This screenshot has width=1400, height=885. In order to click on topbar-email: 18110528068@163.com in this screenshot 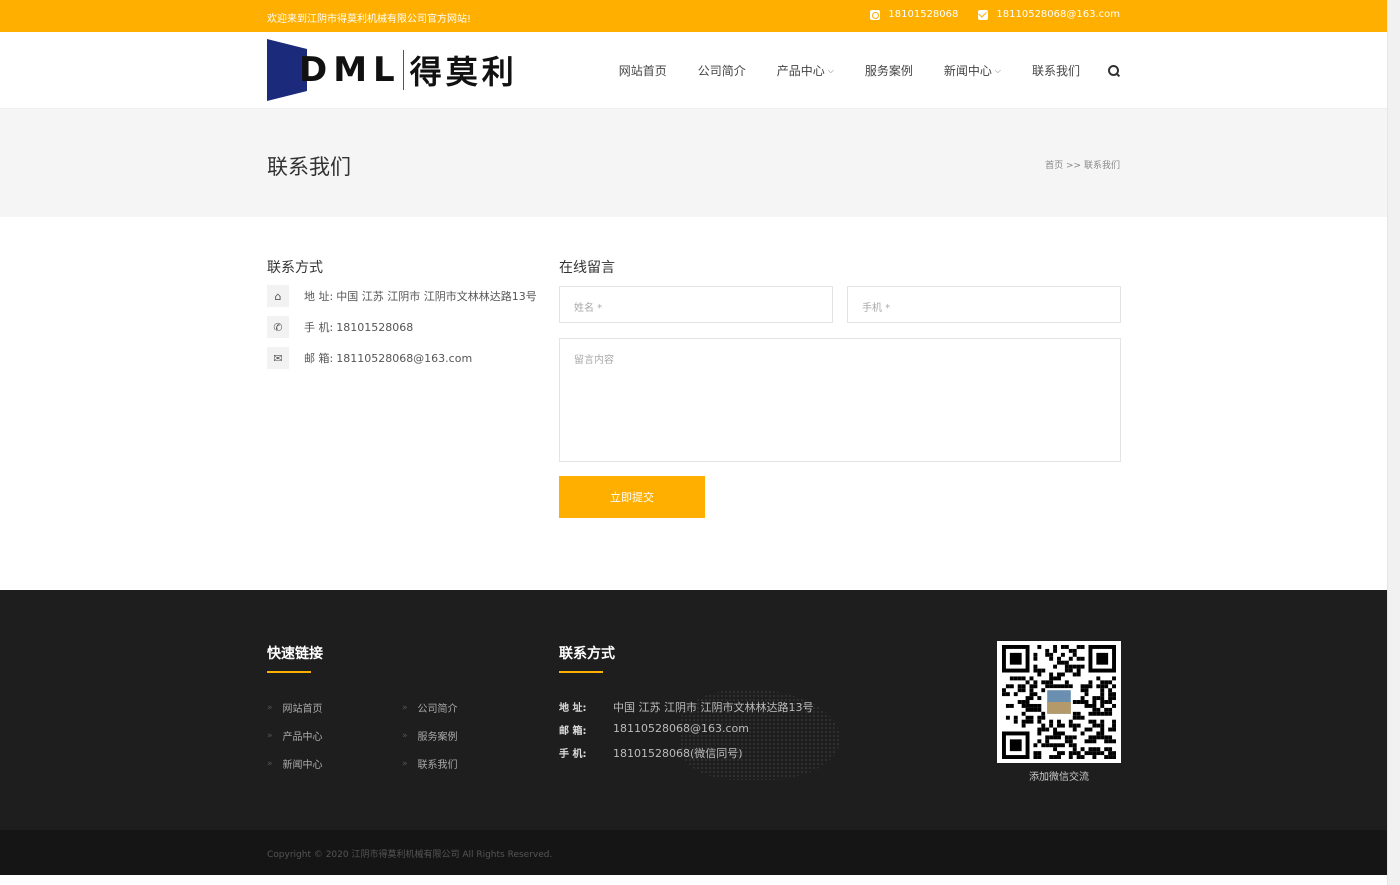, I will do `click(1049, 14)`.